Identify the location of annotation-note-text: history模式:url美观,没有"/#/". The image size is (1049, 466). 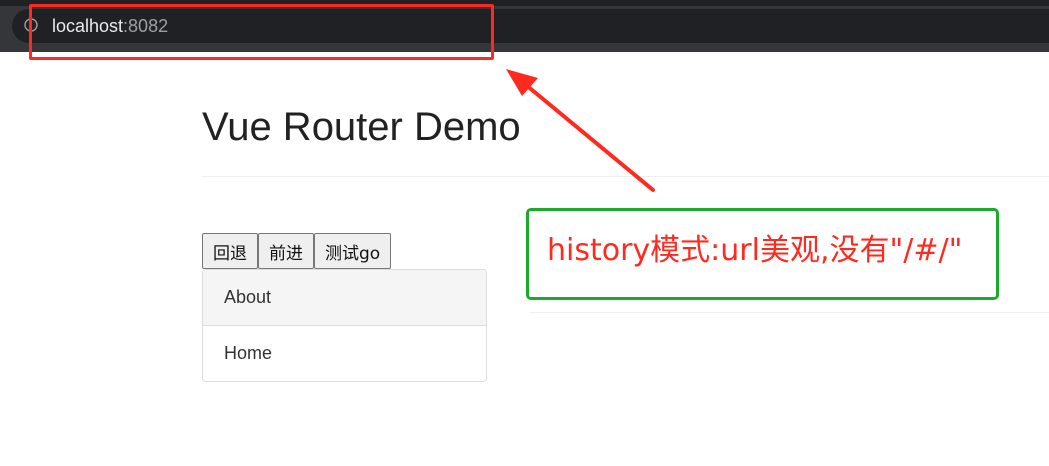
(755, 250).